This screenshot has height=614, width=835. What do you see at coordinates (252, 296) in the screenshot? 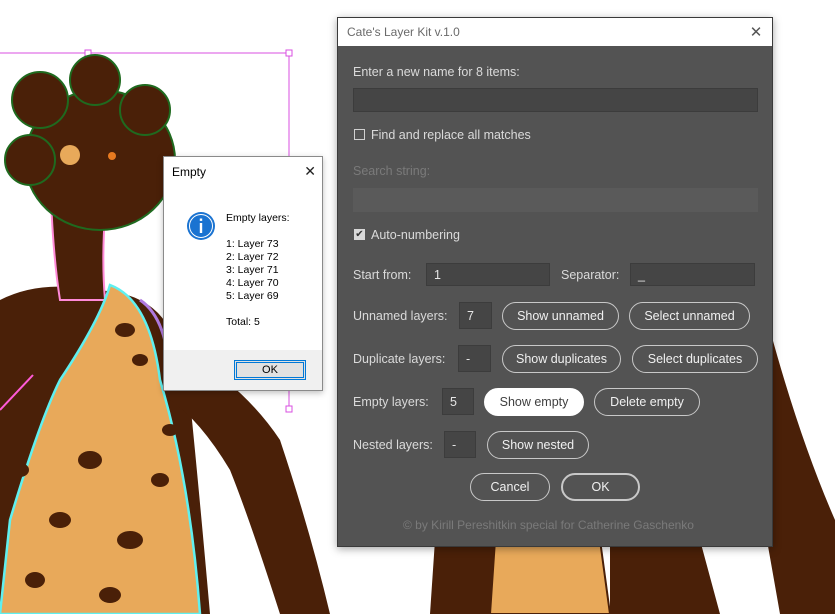
I see `empty-layer-item: 5: Layer 69` at bounding box center [252, 296].